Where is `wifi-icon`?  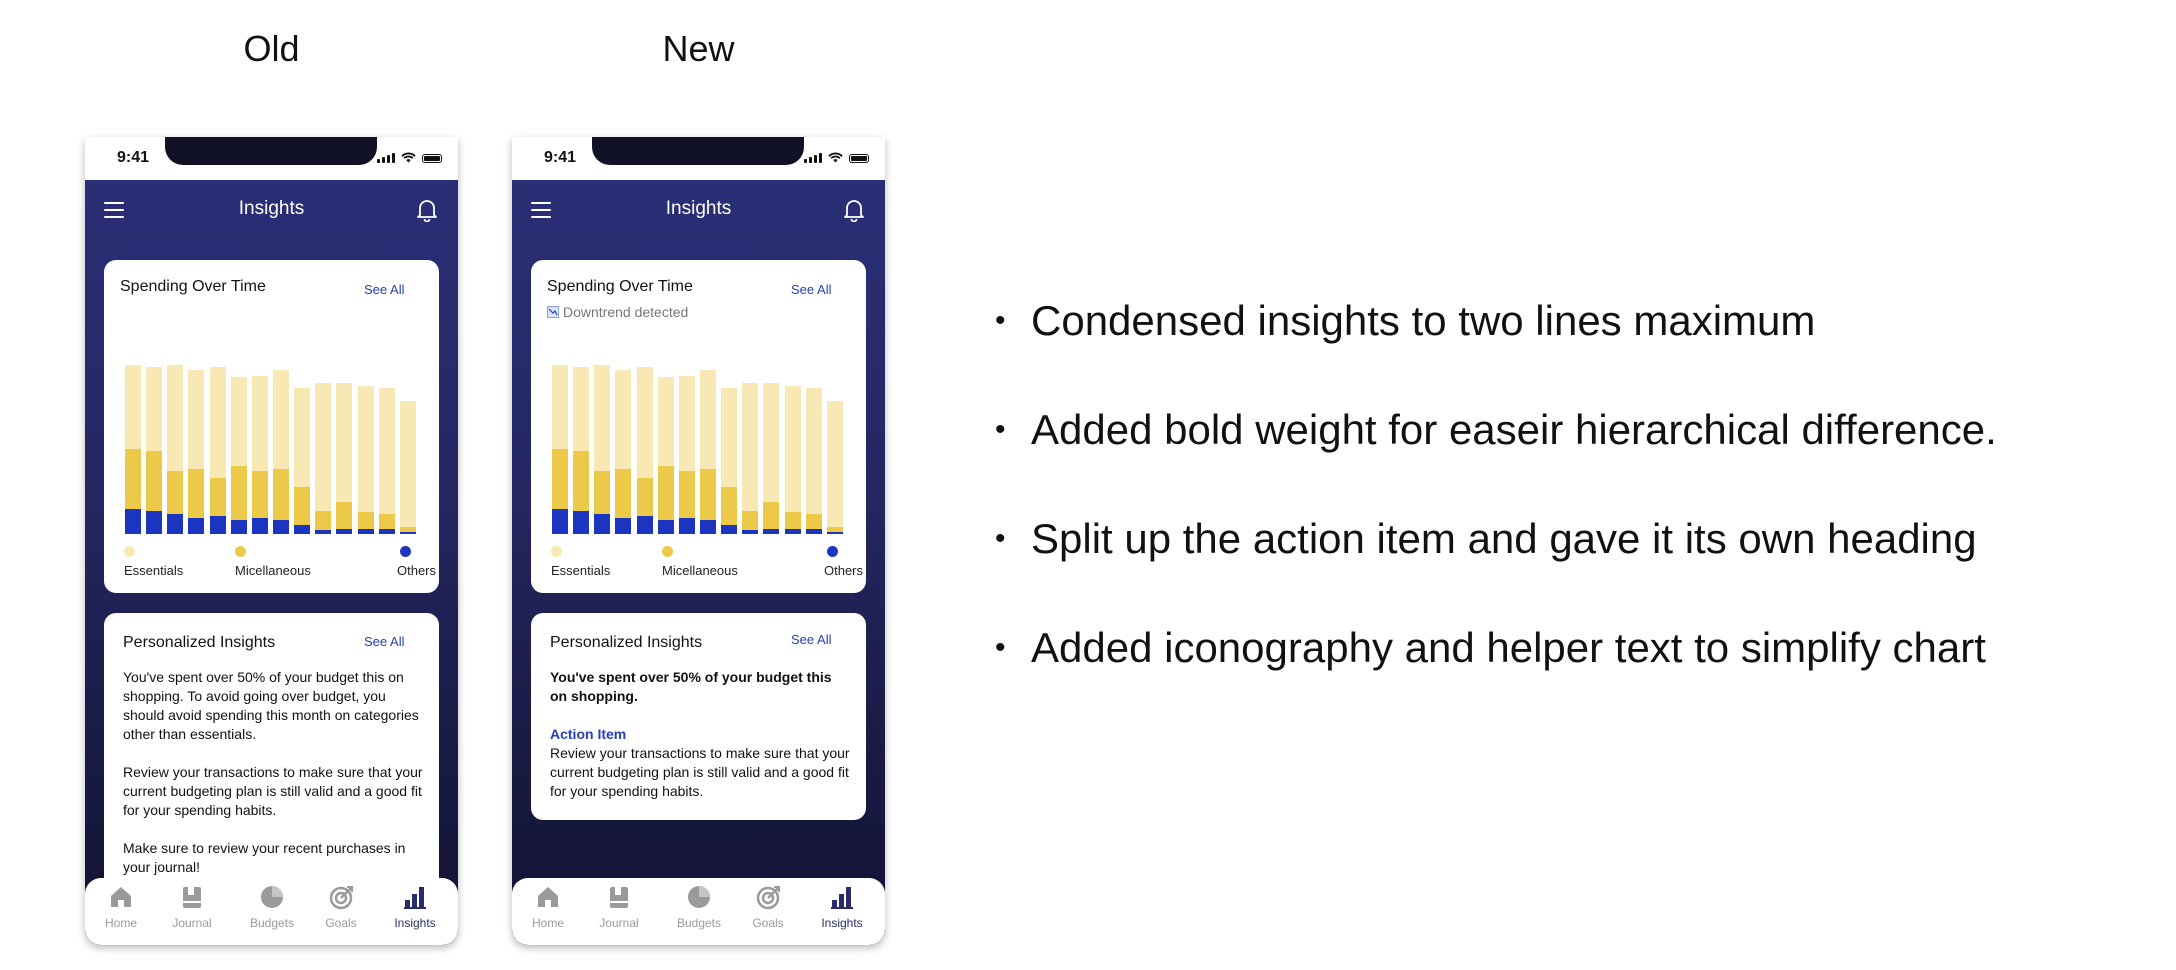
wifi-icon is located at coordinates (408, 157).